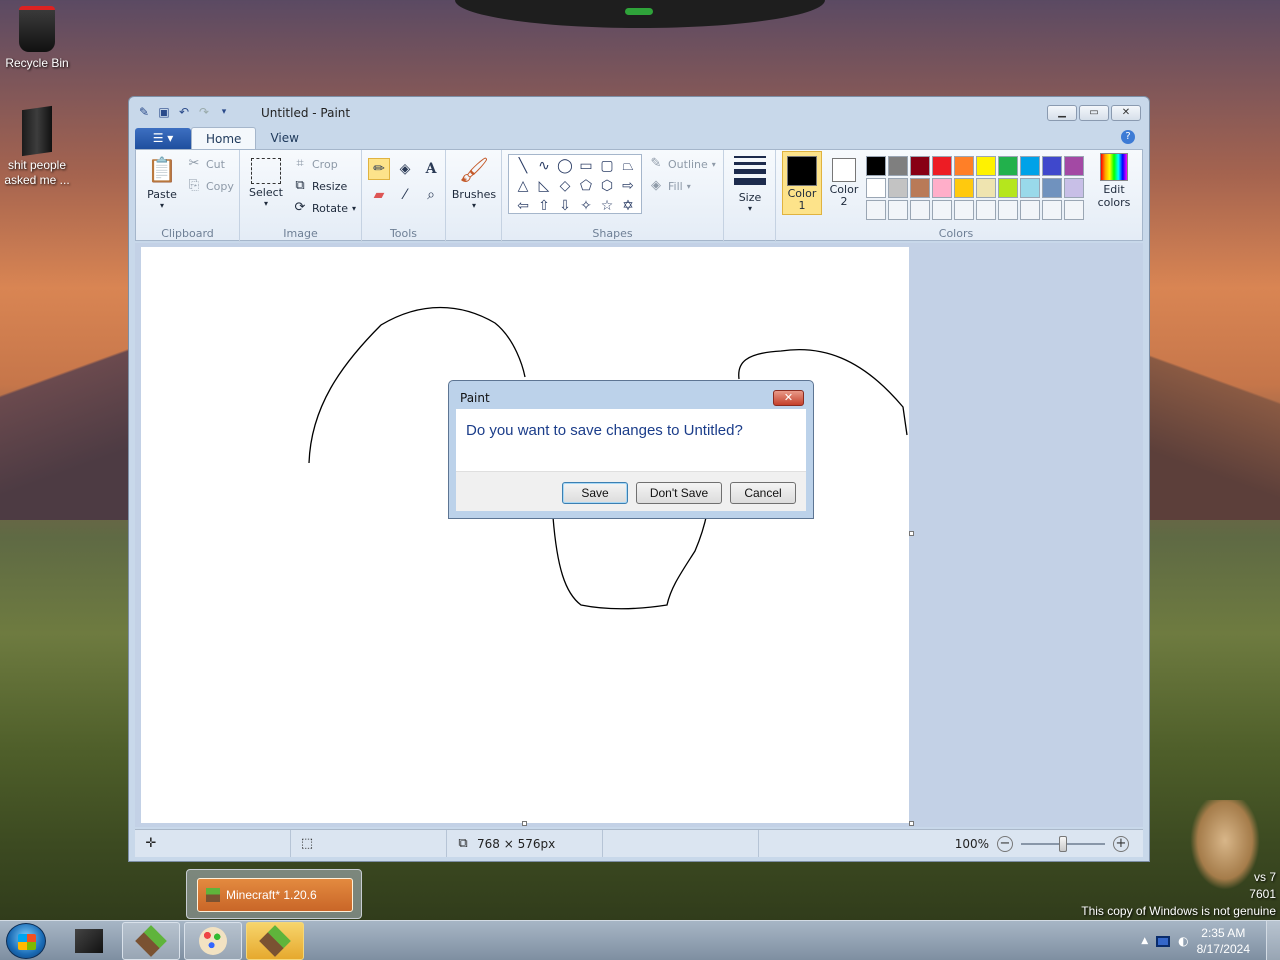 The width and height of the screenshot is (1280, 960). Describe the element at coordinates (1121, 844) in the screenshot. I see `zoom-in-icon: +` at that location.